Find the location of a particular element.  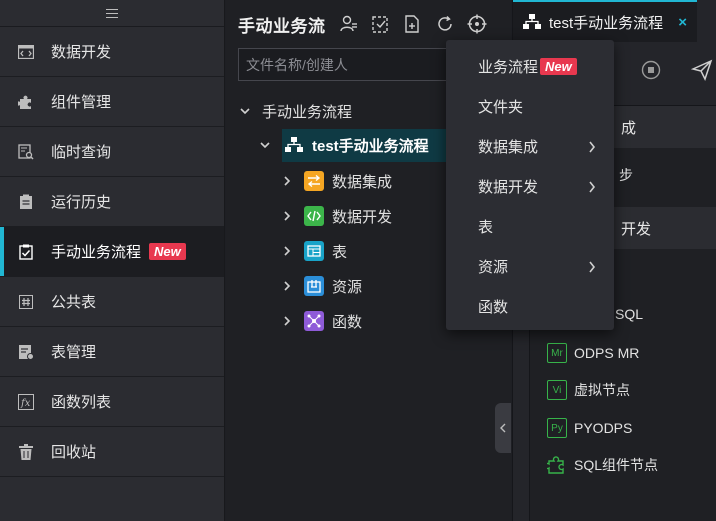

component-item-odps-sql: SQL is located at coordinates (629, 314).